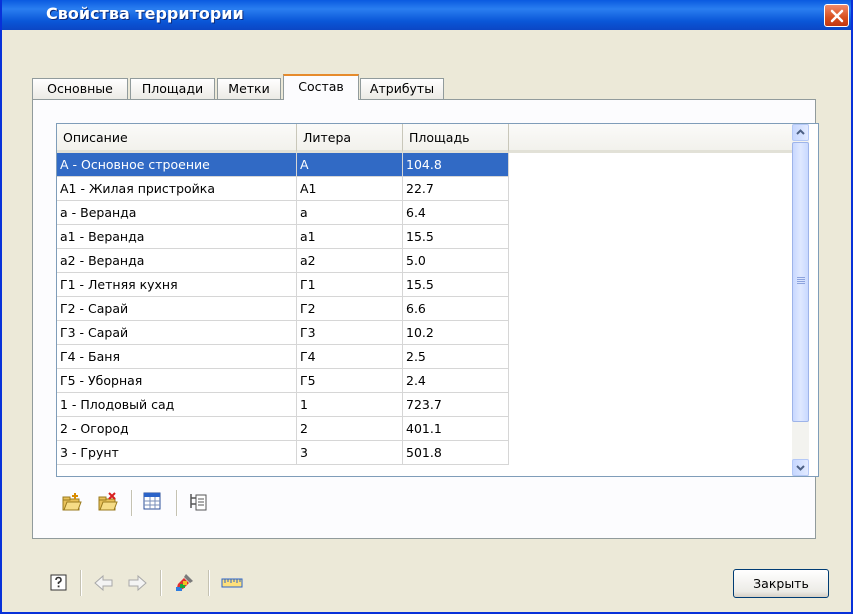 The height and width of the screenshot is (614, 853). Describe the element at coordinates (177, 333) in the screenshot. I see `description-cell: Г3 - Сарай` at that location.